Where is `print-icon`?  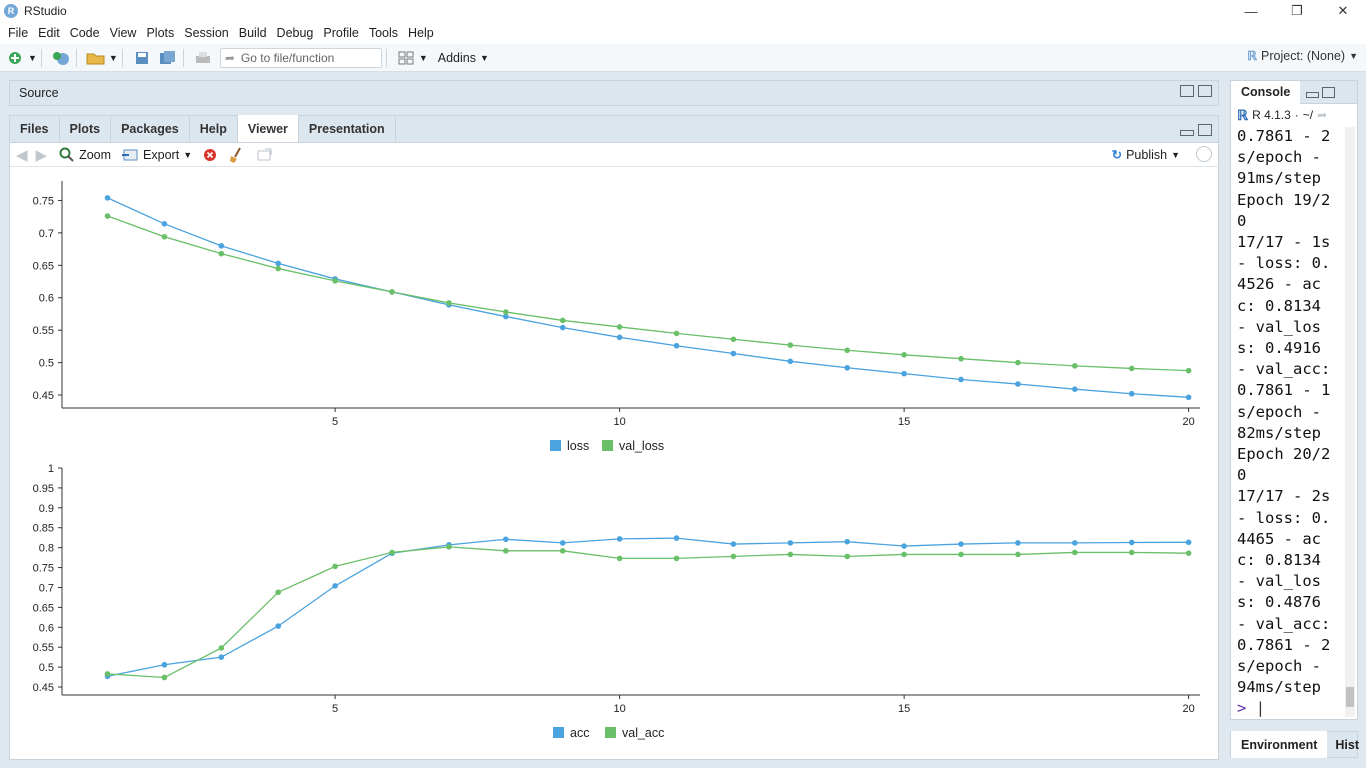 print-icon is located at coordinates (203, 58).